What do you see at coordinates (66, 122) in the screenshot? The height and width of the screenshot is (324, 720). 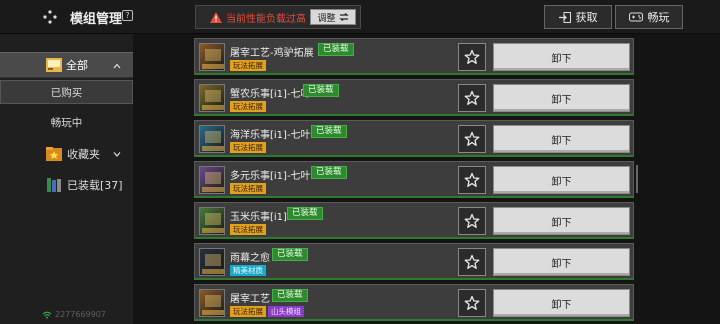 I see `sidebar-item-playing: 畅玩中` at bounding box center [66, 122].